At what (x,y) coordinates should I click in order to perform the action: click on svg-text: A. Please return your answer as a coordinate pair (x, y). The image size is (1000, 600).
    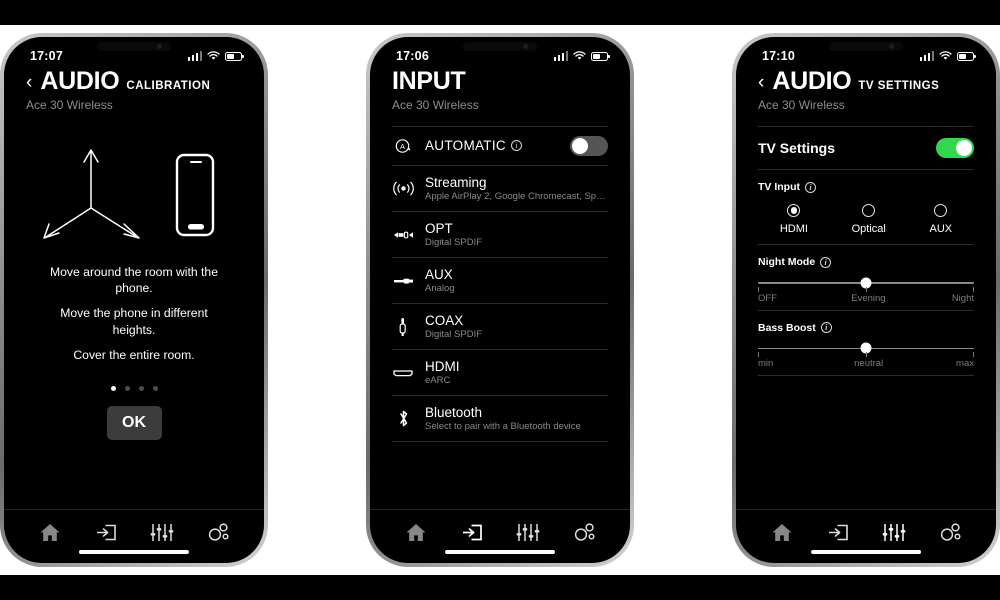
    Looking at the image, I should click on (402, 147).